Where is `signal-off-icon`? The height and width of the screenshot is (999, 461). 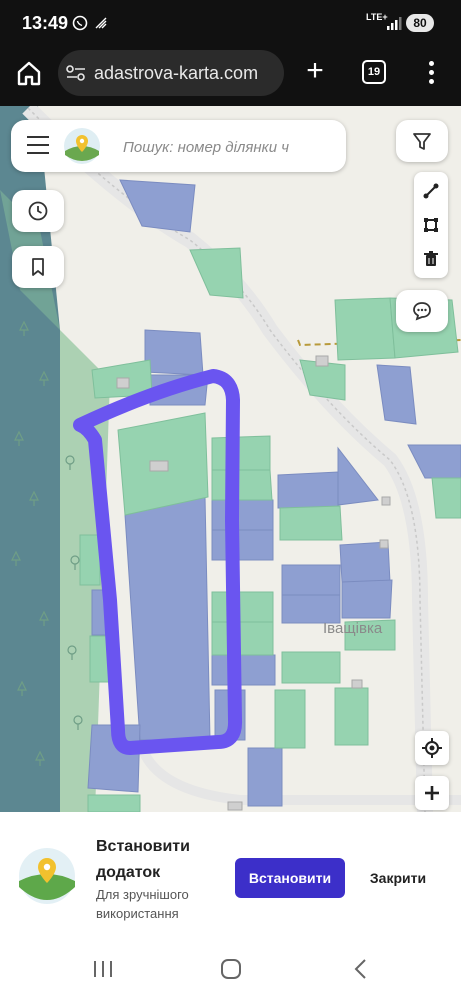 signal-off-icon is located at coordinates (101, 23).